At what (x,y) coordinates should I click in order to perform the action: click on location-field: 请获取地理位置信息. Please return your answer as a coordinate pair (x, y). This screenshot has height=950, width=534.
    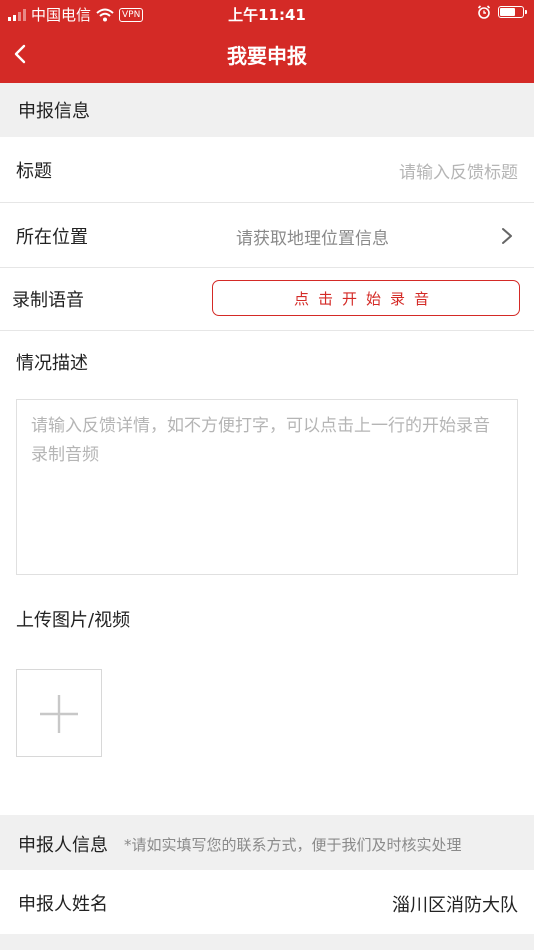
    Looking at the image, I should click on (312, 236).